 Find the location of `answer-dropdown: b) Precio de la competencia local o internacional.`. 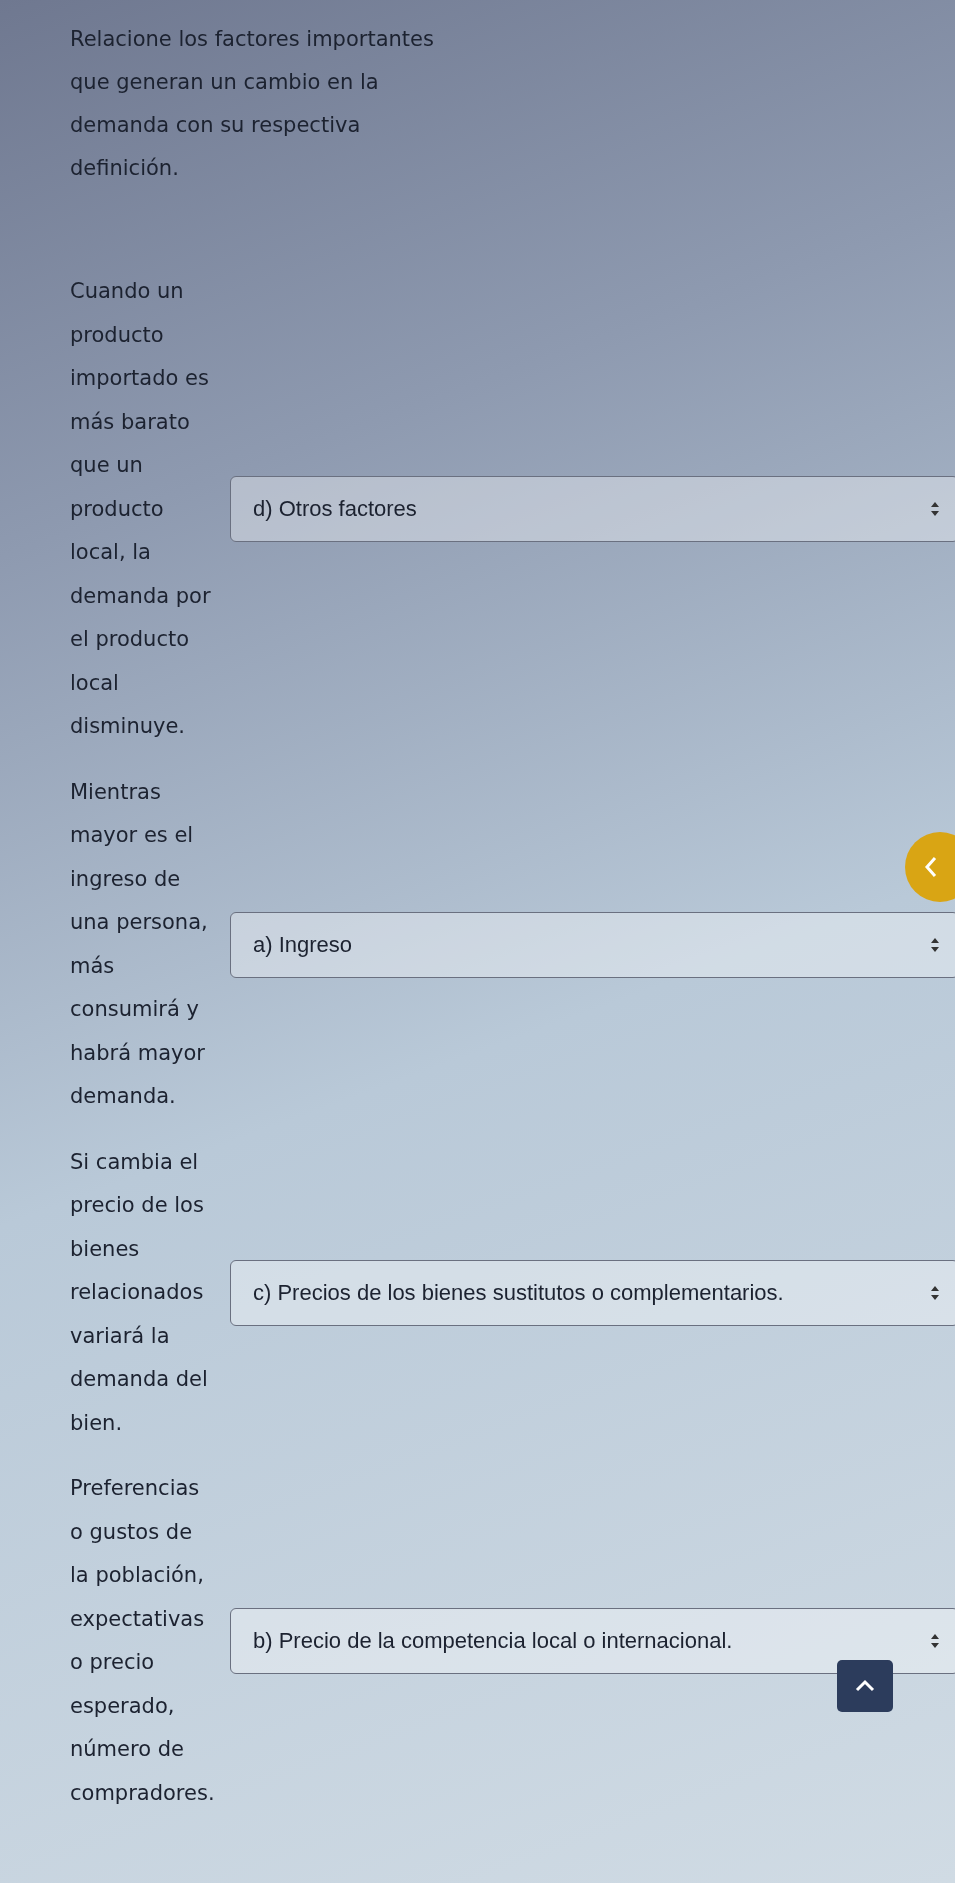

answer-dropdown: b) Precio de la competencia local o internacional. is located at coordinates (592, 1641).